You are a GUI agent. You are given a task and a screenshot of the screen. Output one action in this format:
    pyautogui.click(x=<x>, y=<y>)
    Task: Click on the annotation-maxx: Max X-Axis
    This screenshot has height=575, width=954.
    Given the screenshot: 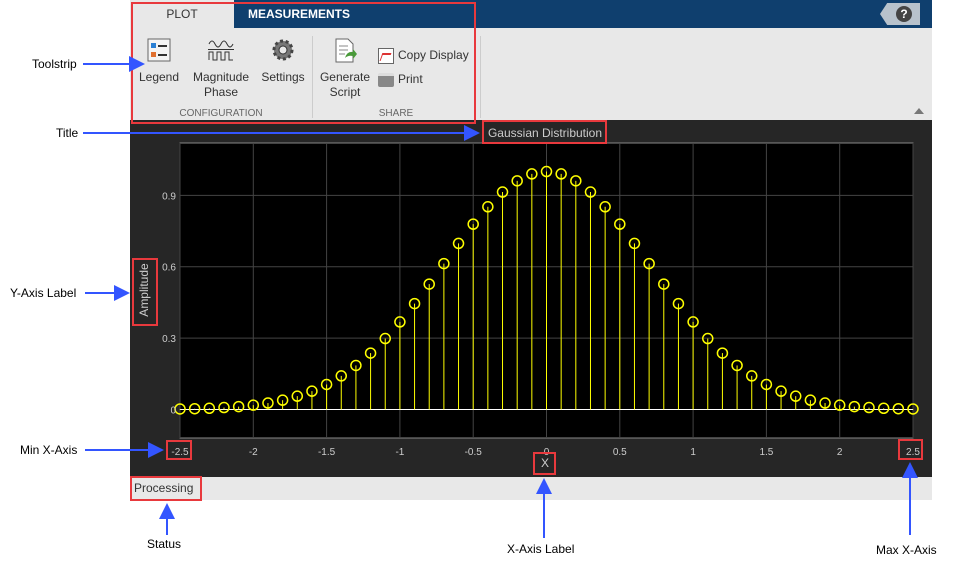 What is the action you would take?
    pyautogui.click(x=906, y=550)
    